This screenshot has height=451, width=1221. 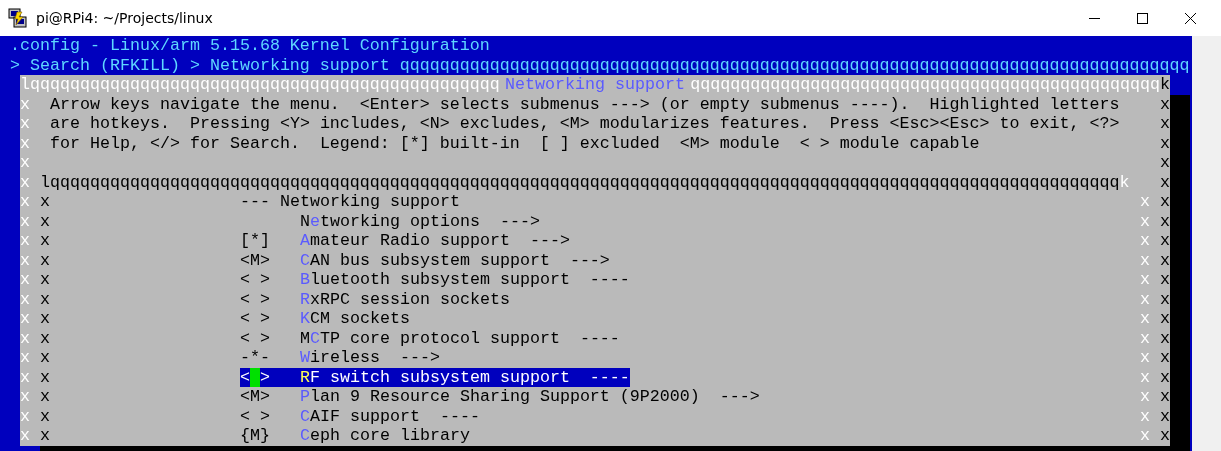 What do you see at coordinates (1142, 18) in the screenshot?
I see `maximize-icon` at bounding box center [1142, 18].